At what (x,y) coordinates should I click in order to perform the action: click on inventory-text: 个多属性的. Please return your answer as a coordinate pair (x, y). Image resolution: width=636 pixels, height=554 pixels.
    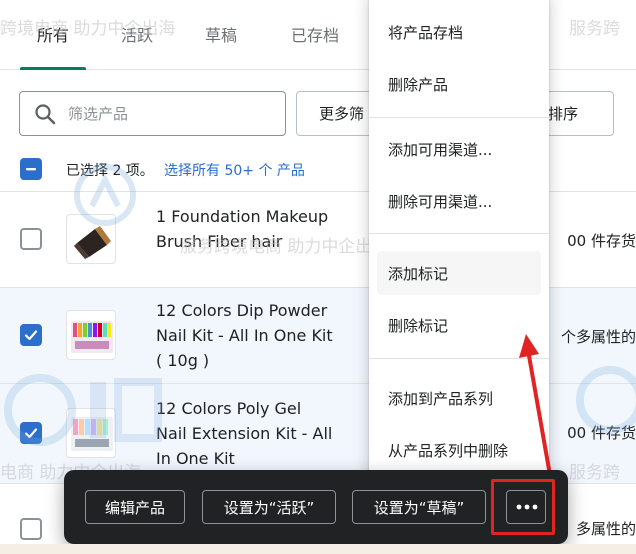
    Looking at the image, I should click on (598, 337).